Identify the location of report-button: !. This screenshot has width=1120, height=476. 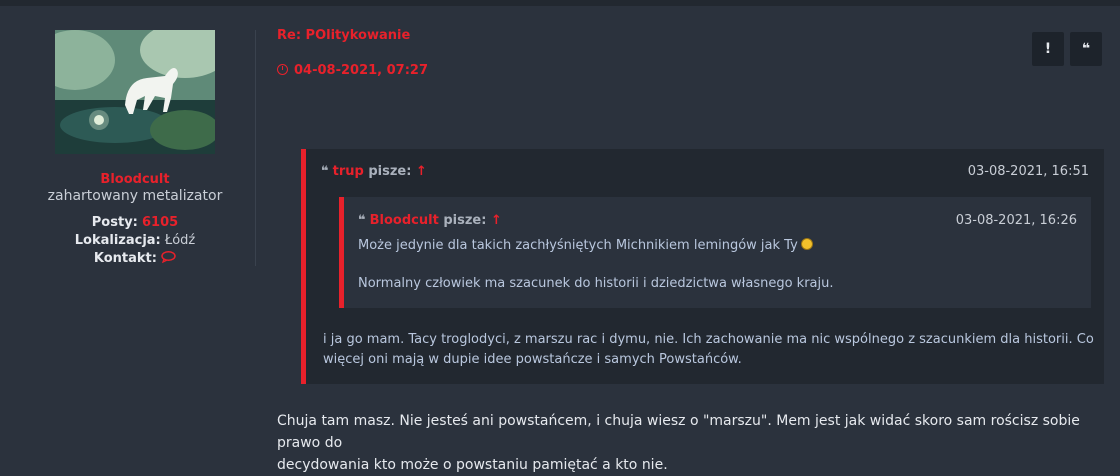
(1048, 49).